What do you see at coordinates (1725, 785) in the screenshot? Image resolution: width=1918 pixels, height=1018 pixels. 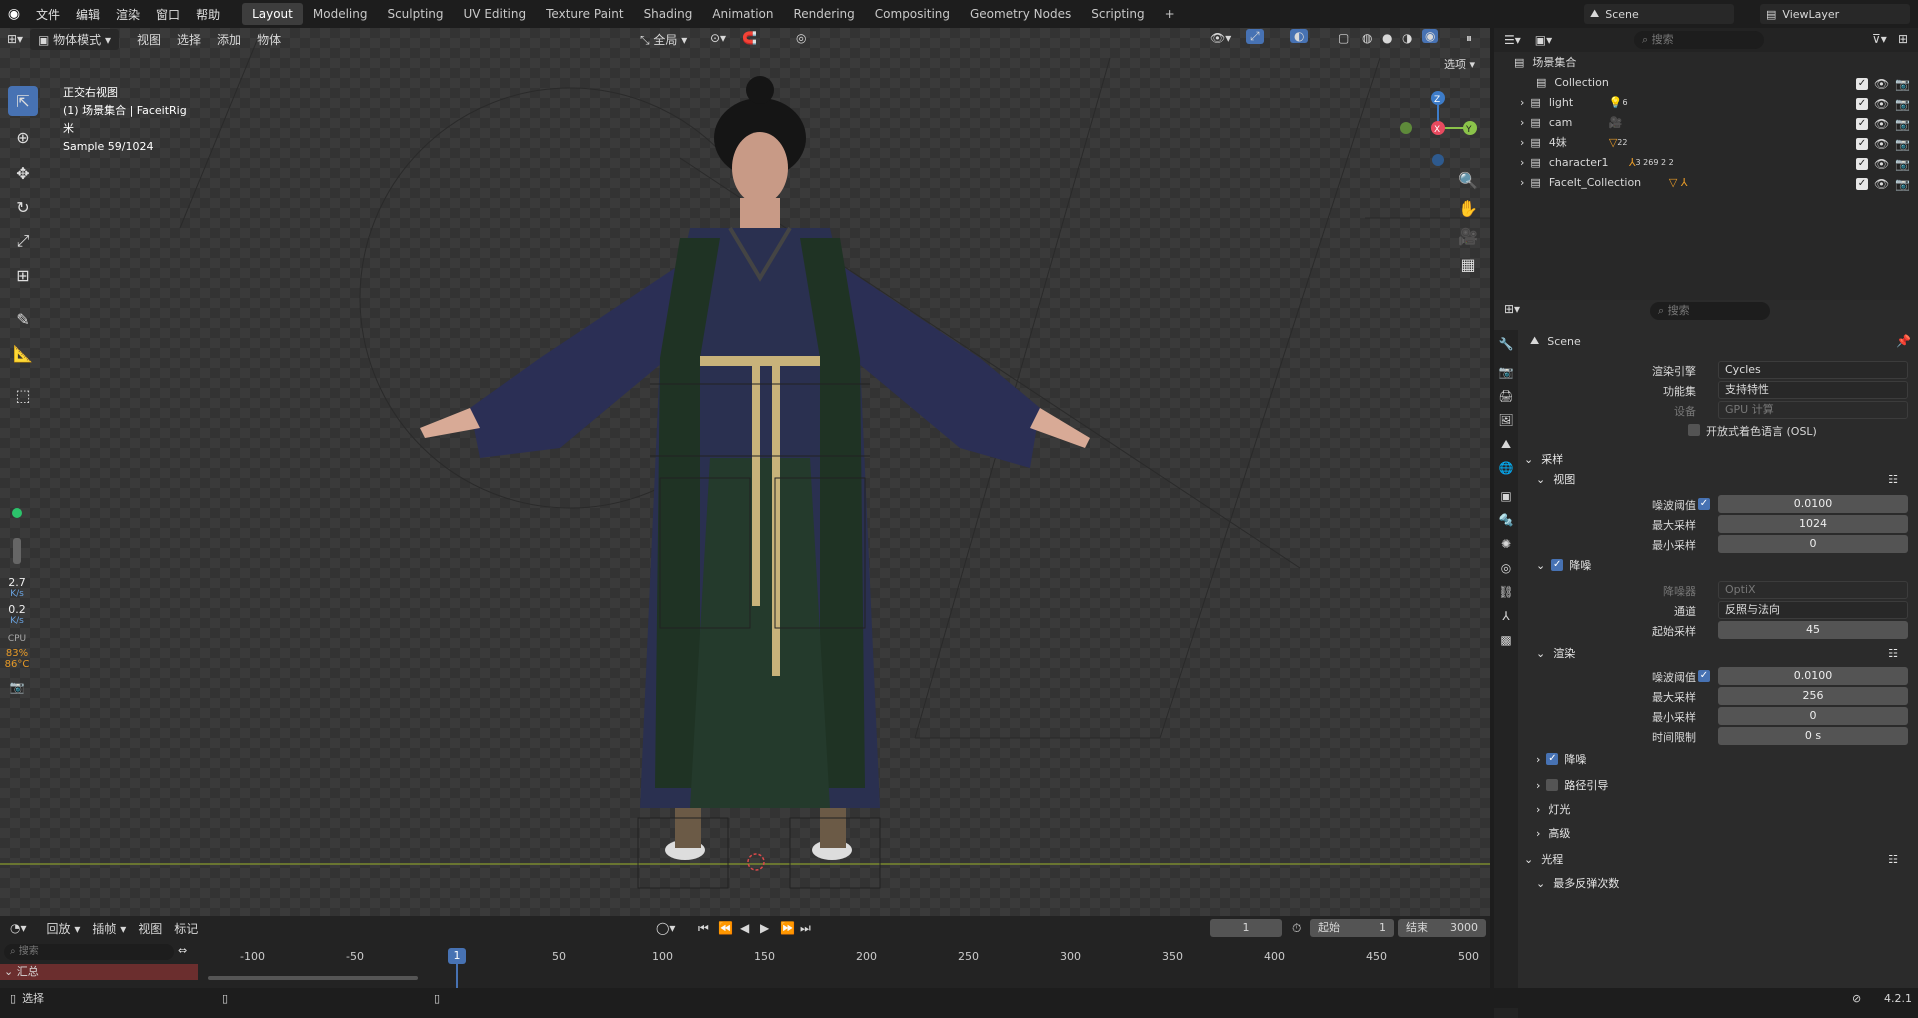 I see `path-guiding-subpanel-header: › 路径引导` at bounding box center [1725, 785].